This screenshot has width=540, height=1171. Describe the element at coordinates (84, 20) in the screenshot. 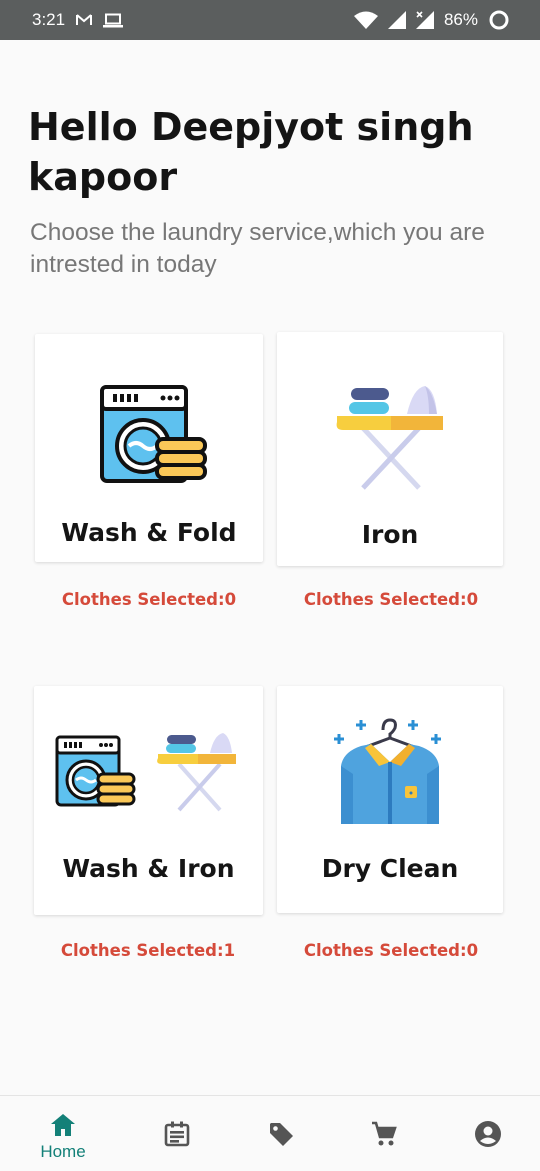

I see `gmail-icon` at that location.